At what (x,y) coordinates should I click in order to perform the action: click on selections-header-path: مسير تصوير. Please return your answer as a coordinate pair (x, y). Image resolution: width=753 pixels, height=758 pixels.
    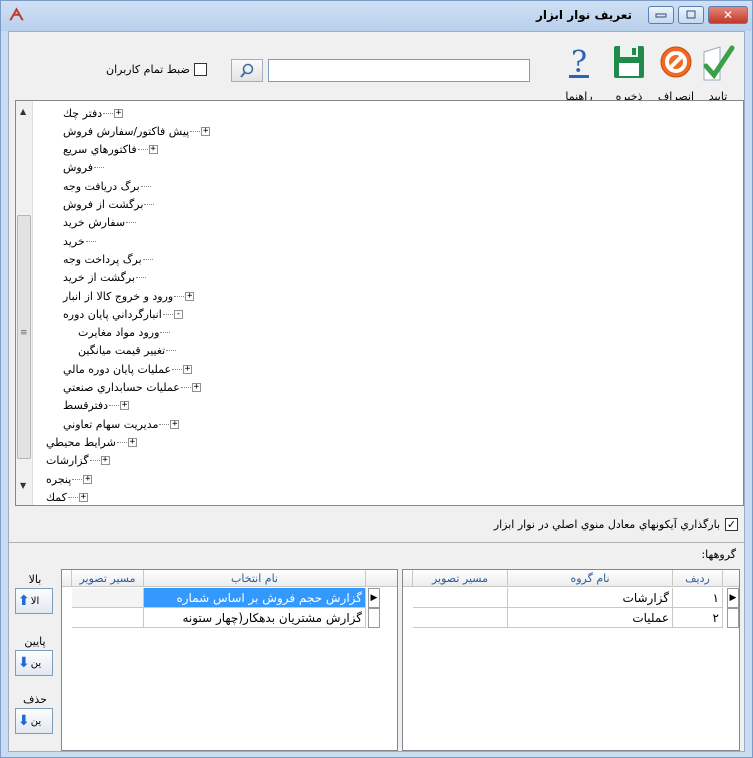
    Looking at the image, I should click on (108, 578).